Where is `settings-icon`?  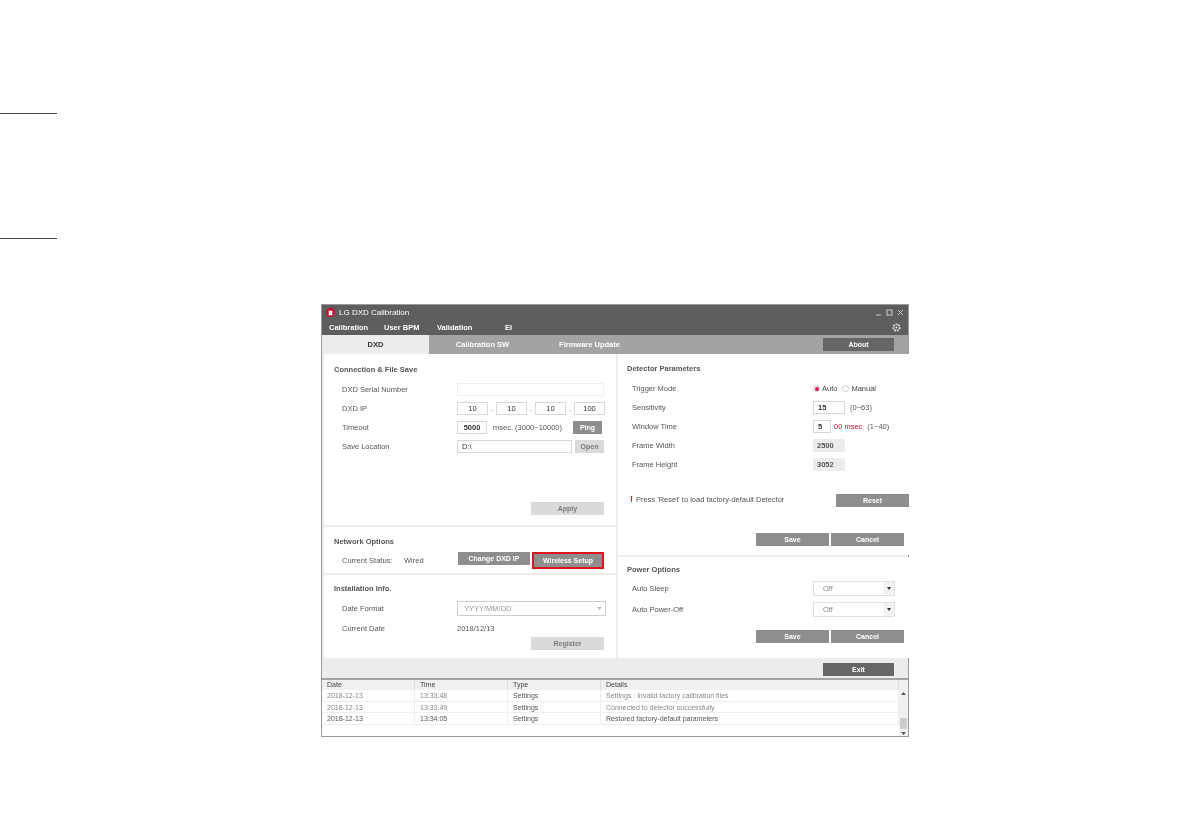 settings-icon is located at coordinates (896, 327).